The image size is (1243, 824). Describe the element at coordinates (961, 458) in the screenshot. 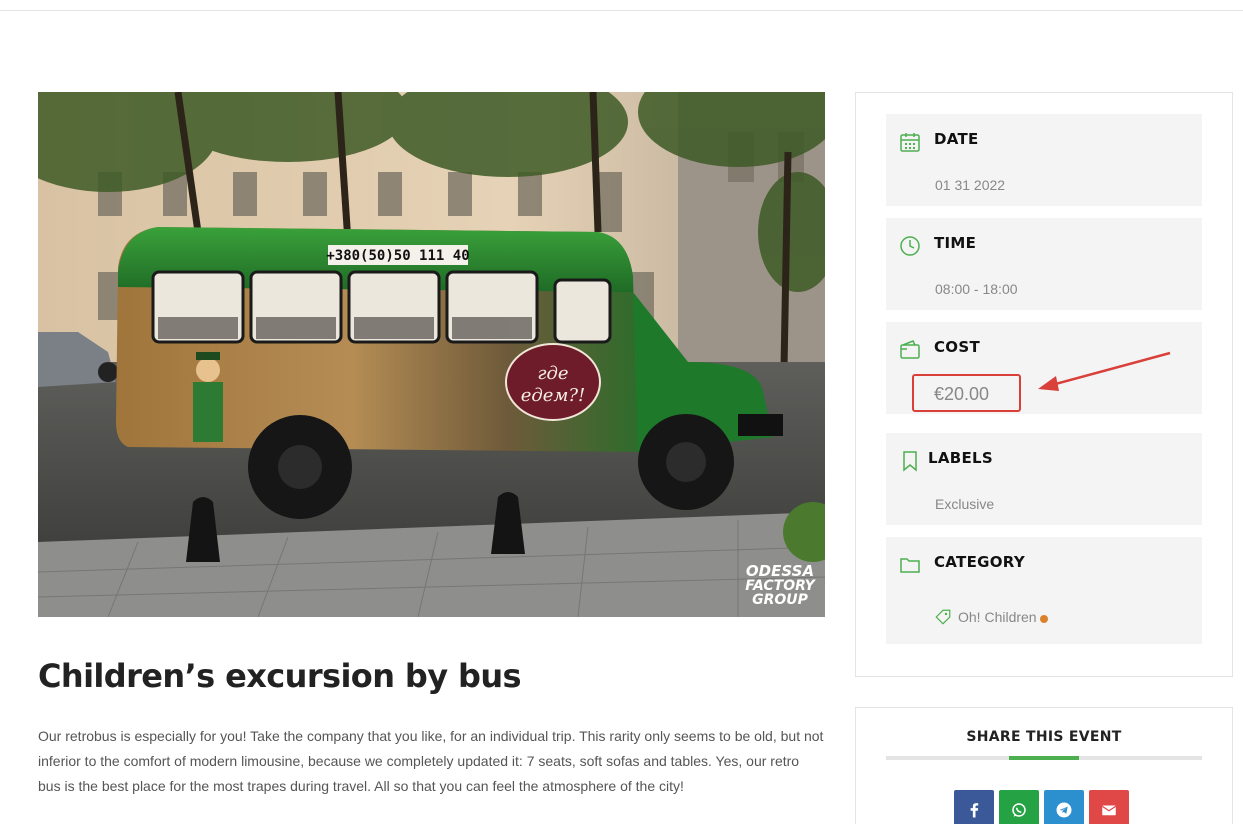

I see `labels-label: LABELS` at that location.